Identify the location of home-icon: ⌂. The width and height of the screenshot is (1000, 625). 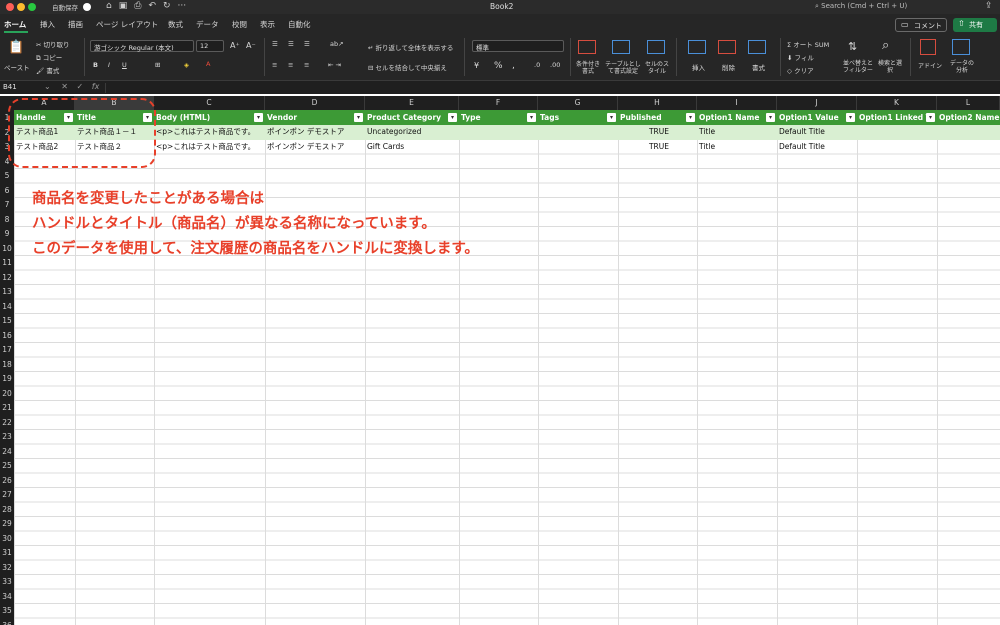
(109, 6).